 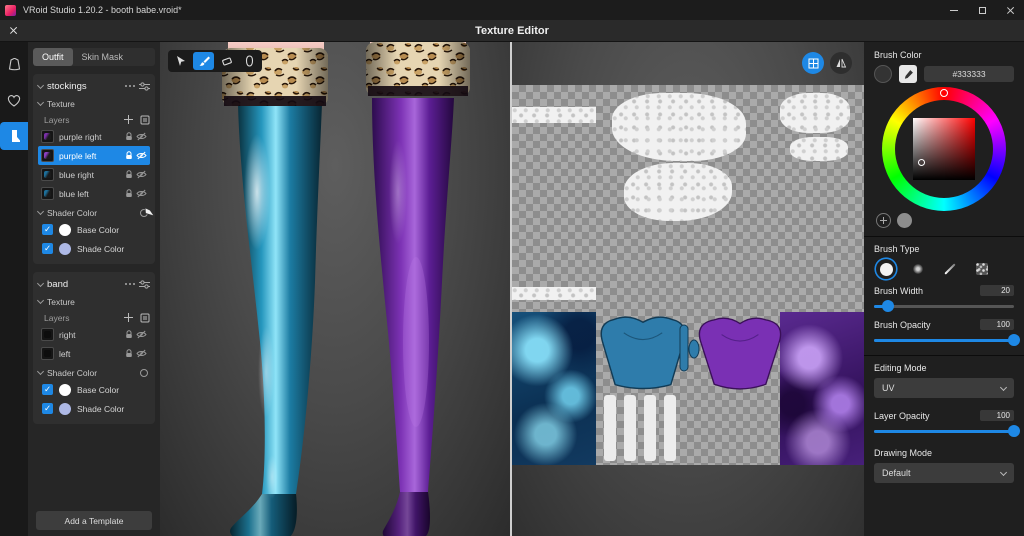 I want to click on uv-piece-lace, so click(x=679, y=127).